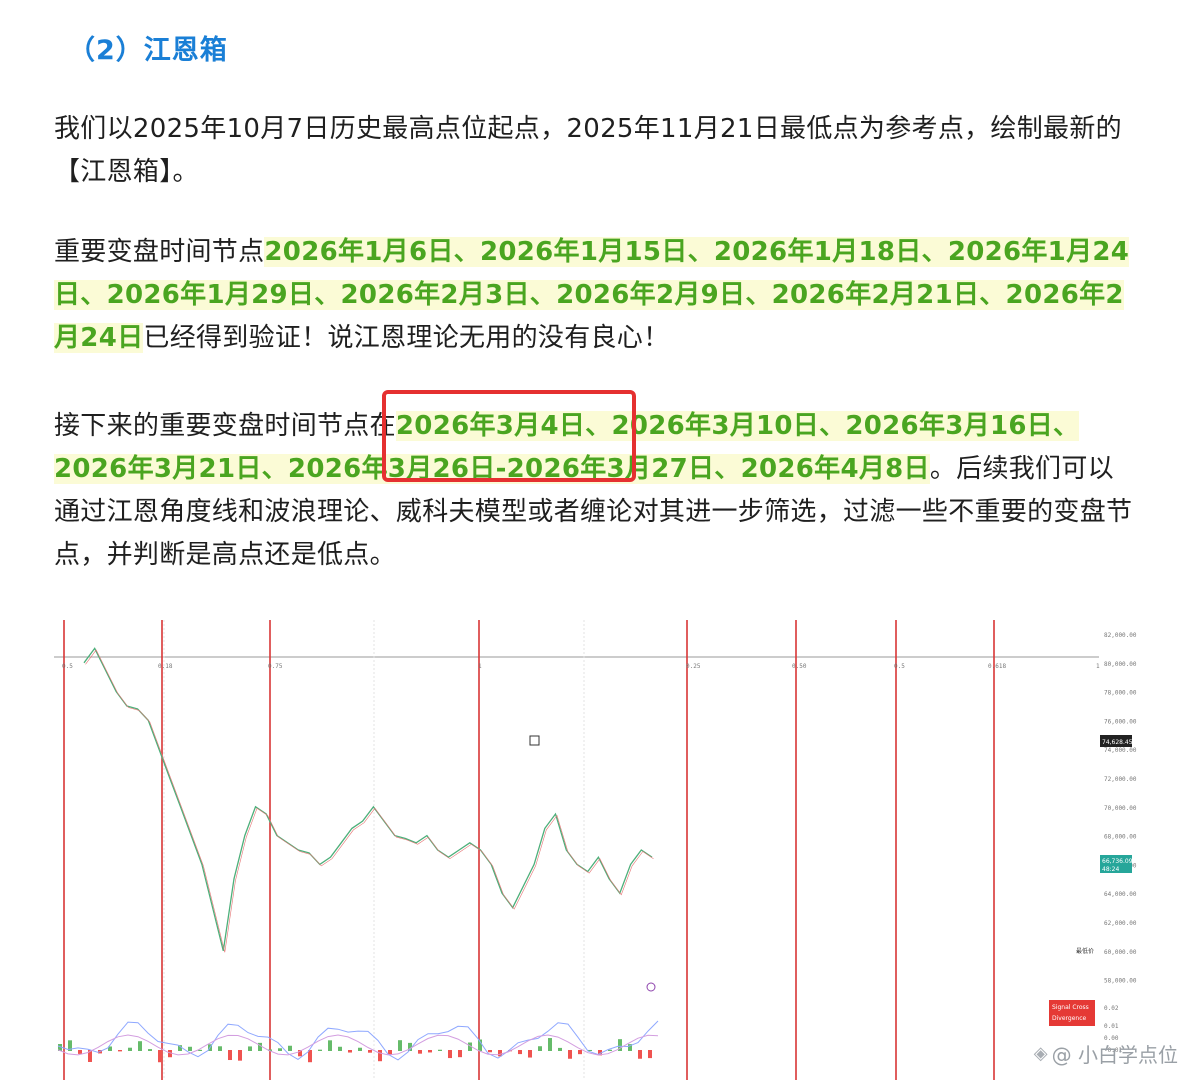 The height and width of the screenshot is (1080, 1188). Describe the element at coordinates (1120, 981) in the screenshot. I see `y-tick-label-12: 58,000.00` at that location.